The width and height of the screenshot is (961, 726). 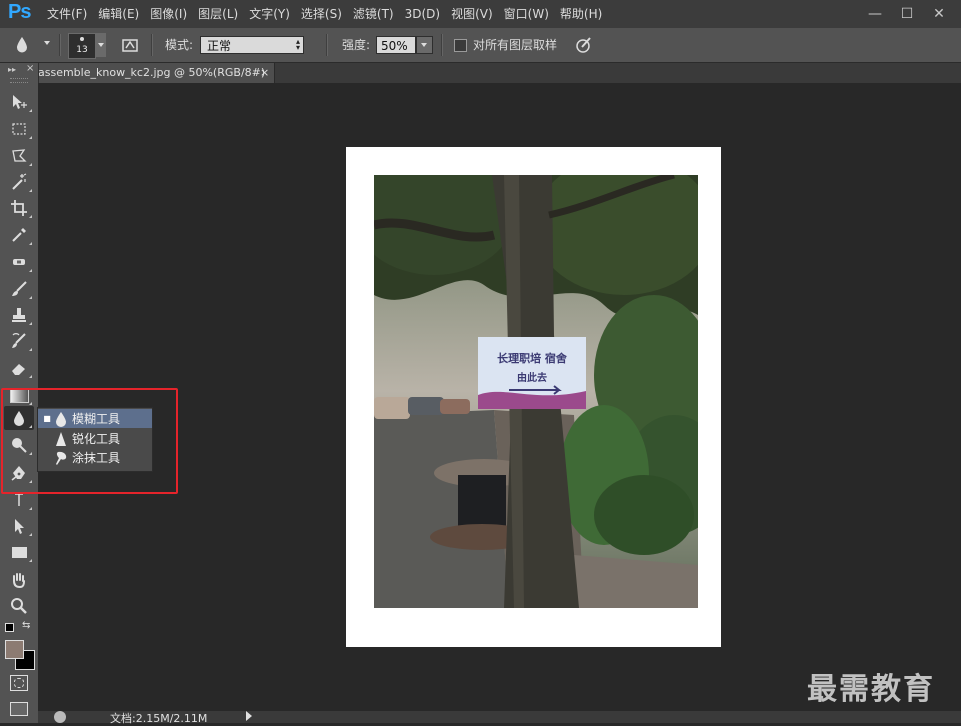 I want to click on tool-flyout-menu: ■ 模糊工具 锐化工具 涂抹工具, so click(x=95, y=439).